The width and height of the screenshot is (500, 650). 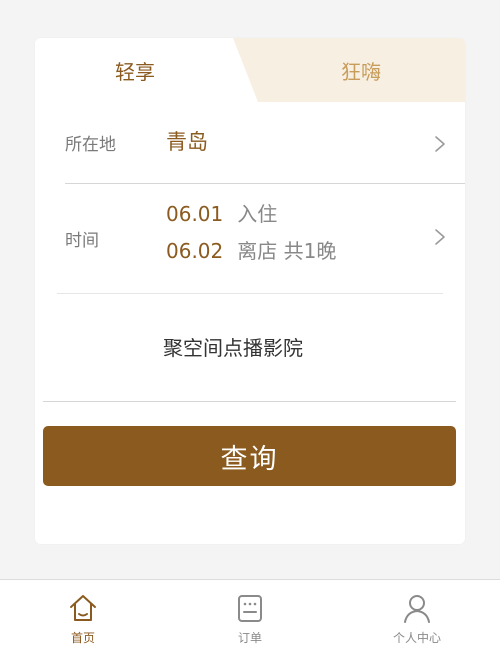 What do you see at coordinates (195, 214) in the screenshot?
I see `checkin-date: 06.01` at bounding box center [195, 214].